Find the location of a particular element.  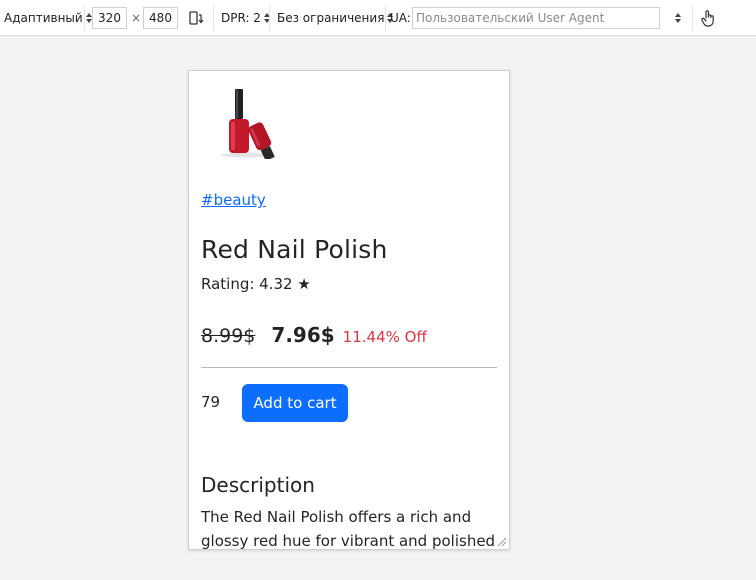

product-image is located at coordinates (243, 120).